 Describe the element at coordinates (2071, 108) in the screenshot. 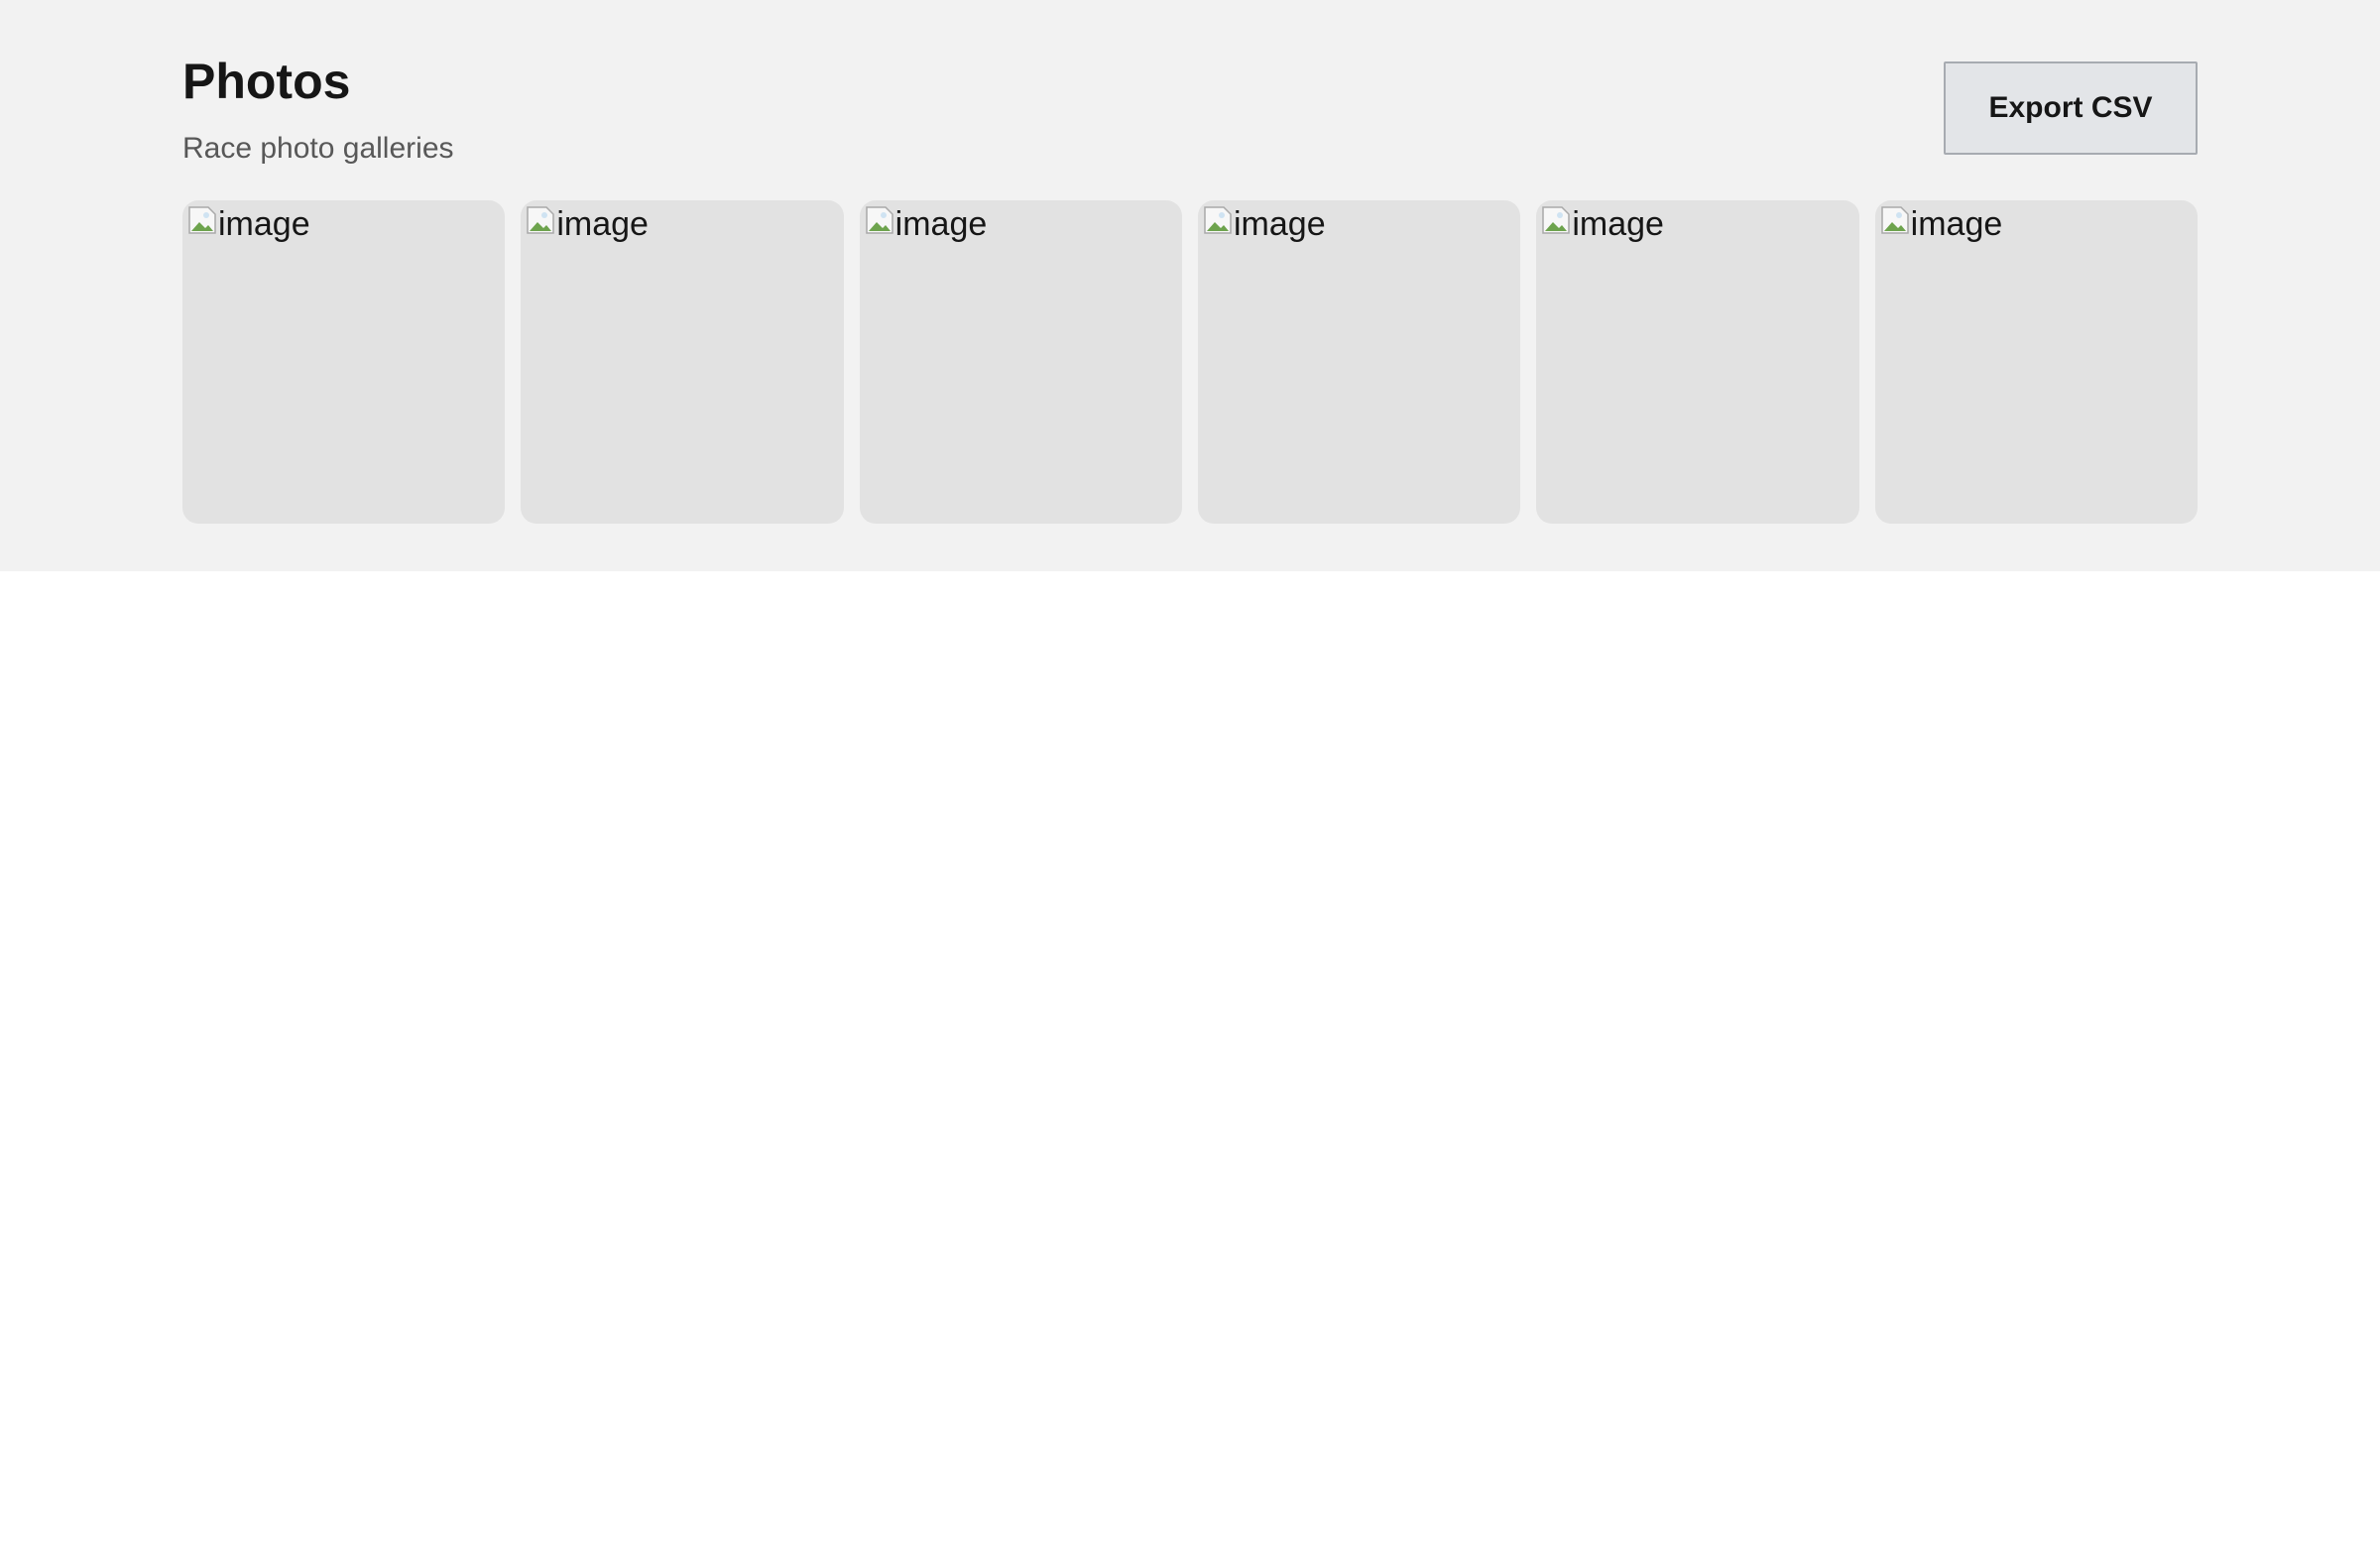

I see `export-csv-button: Export CSV` at that location.